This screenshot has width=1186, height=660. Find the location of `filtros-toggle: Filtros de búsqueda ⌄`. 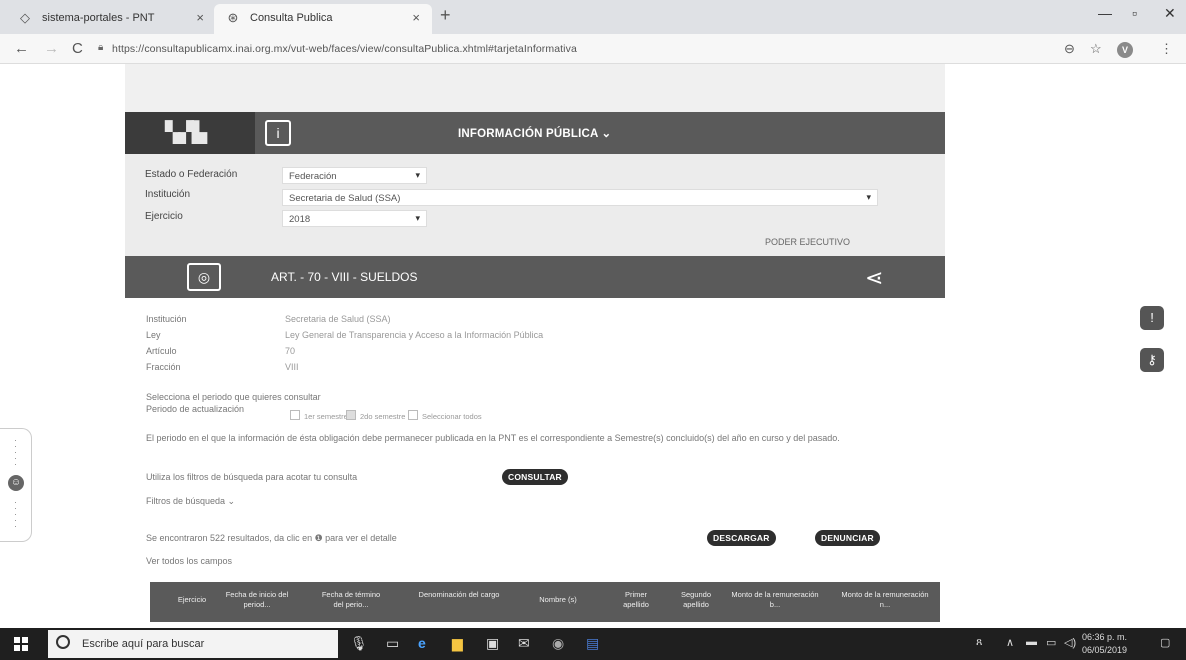

filtros-toggle: Filtros de búsqueda ⌄ is located at coordinates (190, 501).